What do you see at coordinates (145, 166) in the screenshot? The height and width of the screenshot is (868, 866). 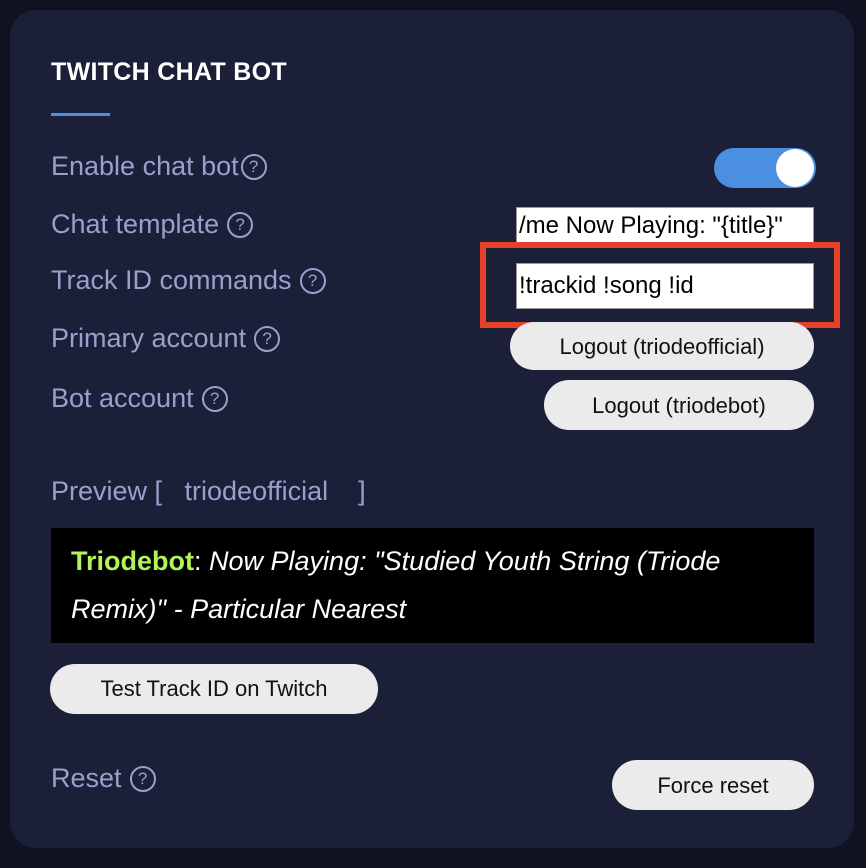 I see `enable-chat-bot-text: Enable chat bot` at bounding box center [145, 166].